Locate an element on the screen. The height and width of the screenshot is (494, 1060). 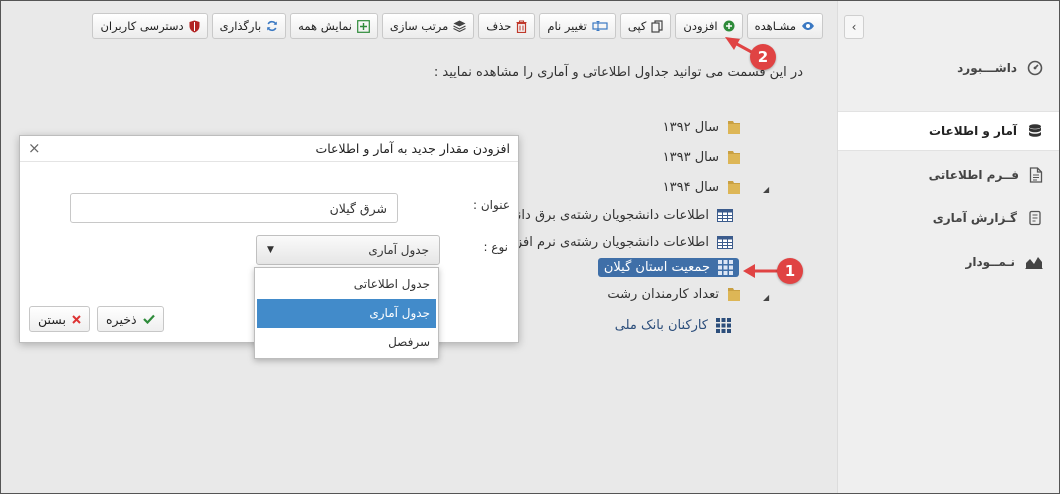
view-button-label: مشـاهده is located at coordinates (775, 26).